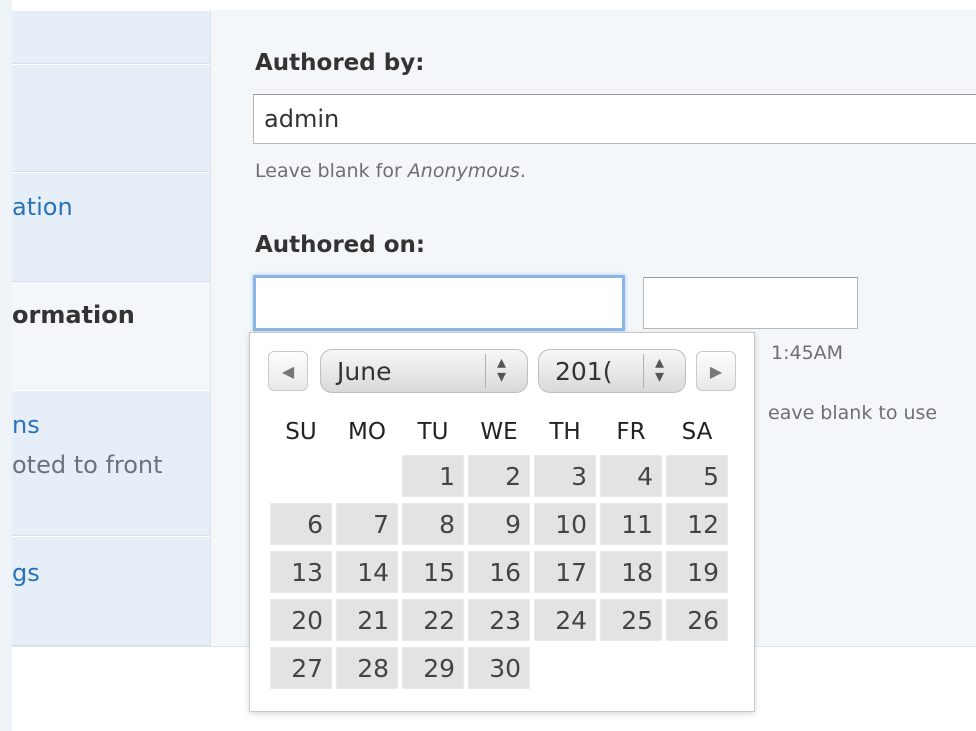 The height and width of the screenshot is (731, 976). What do you see at coordinates (853, 413) in the screenshot?
I see `date-blank-hint: eave blank to use` at bounding box center [853, 413].